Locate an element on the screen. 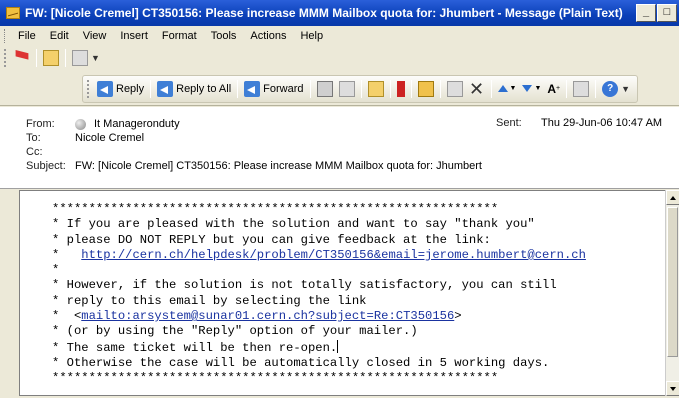  mark-read-button is located at coordinates (51, 58).